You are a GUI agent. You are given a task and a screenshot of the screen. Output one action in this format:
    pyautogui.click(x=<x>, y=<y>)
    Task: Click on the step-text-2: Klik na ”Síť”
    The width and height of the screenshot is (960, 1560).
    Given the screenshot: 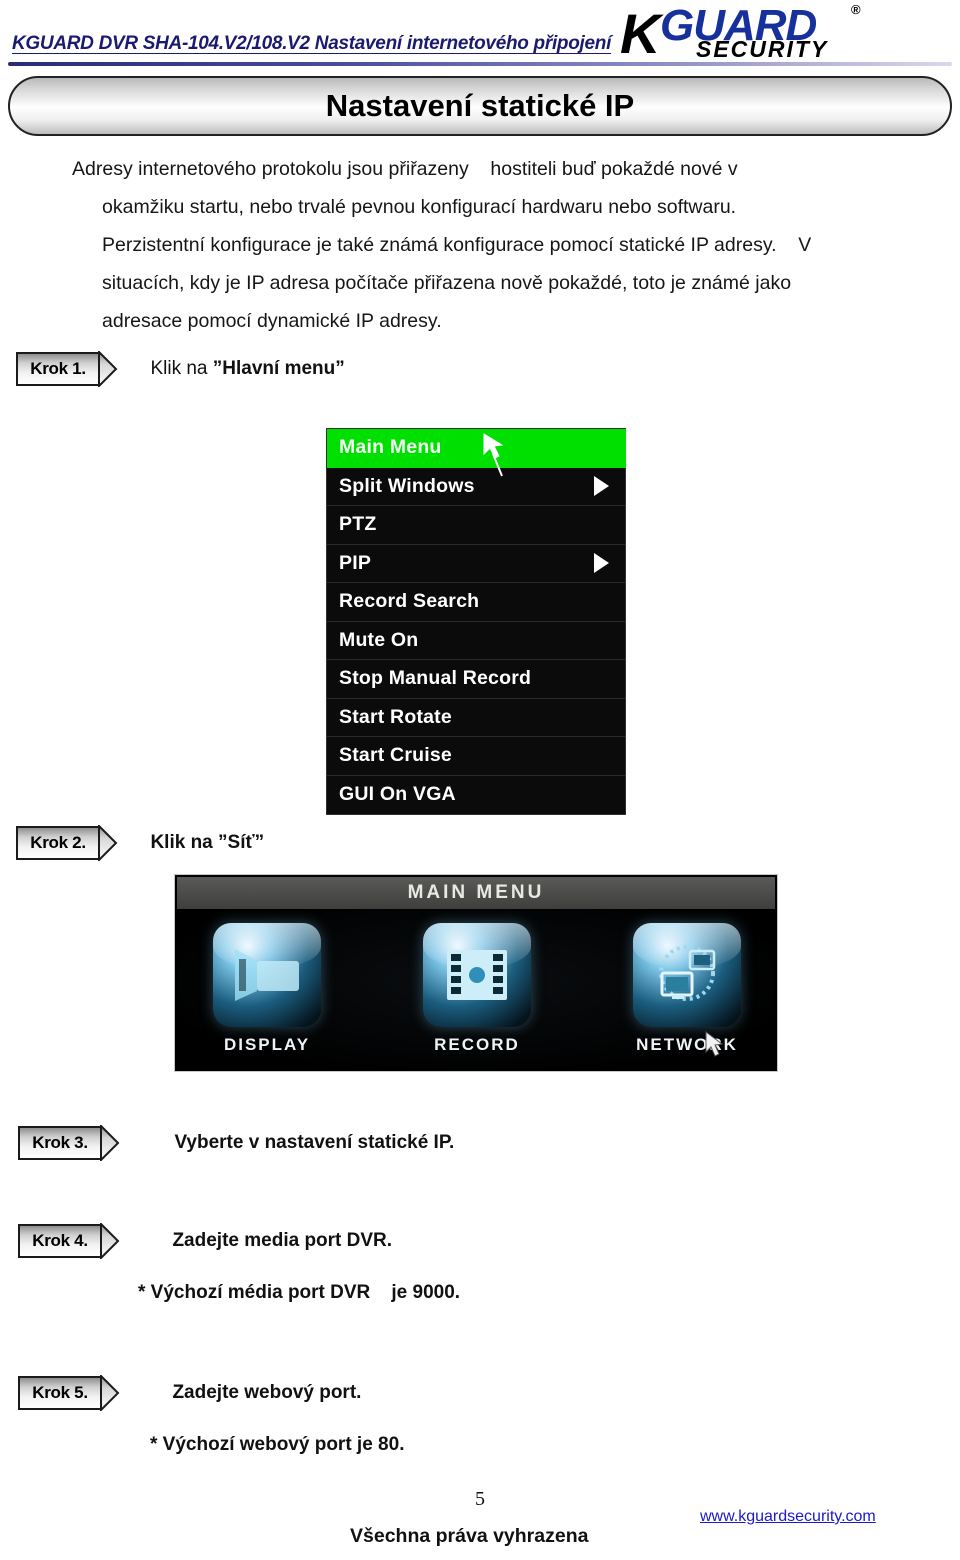 What is the action you would take?
    pyautogui.click(x=207, y=843)
    